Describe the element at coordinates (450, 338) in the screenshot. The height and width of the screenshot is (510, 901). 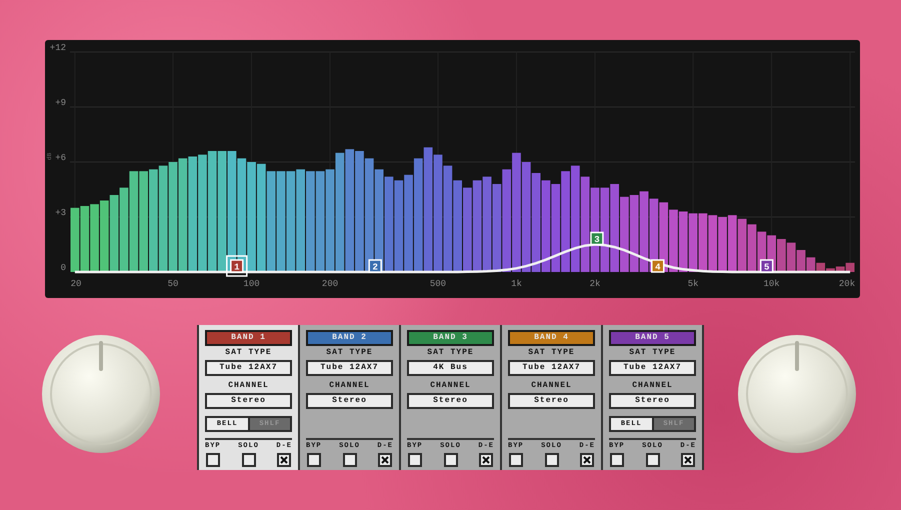
I see `band-title: BAND 3` at that location.